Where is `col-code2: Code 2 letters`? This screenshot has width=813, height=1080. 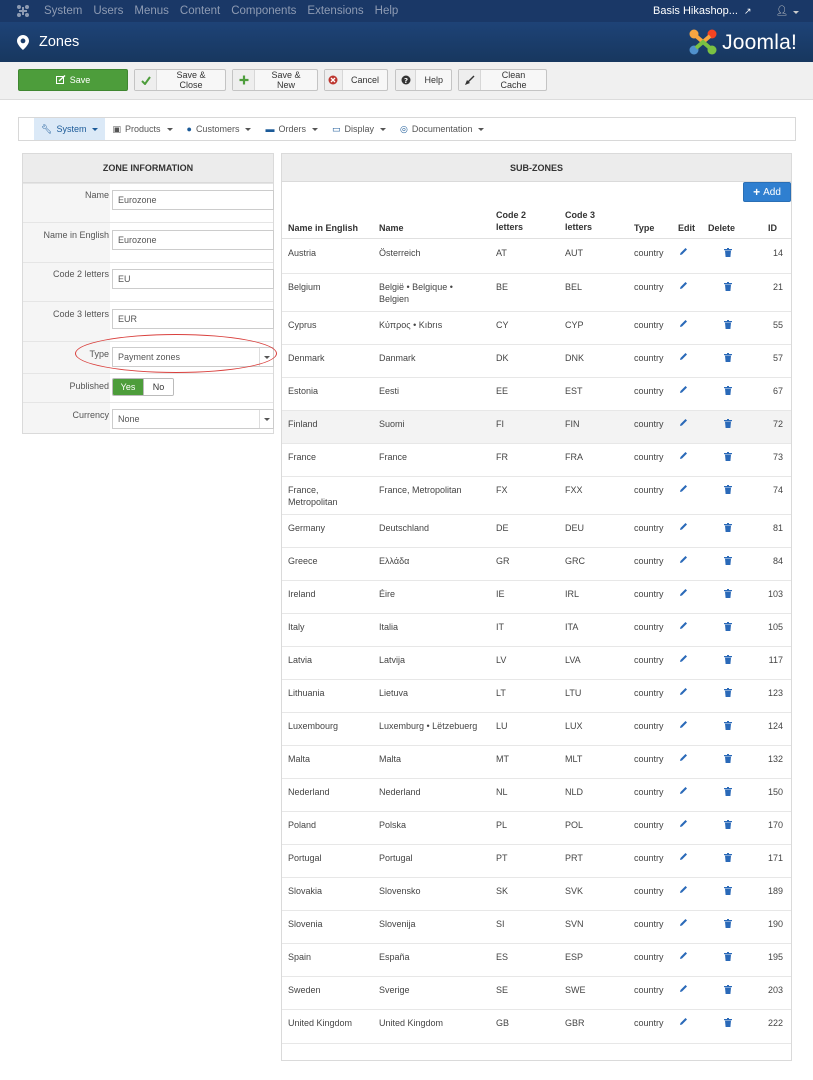 col-code2: Code 2 letters is located at coordinates (511, 221).